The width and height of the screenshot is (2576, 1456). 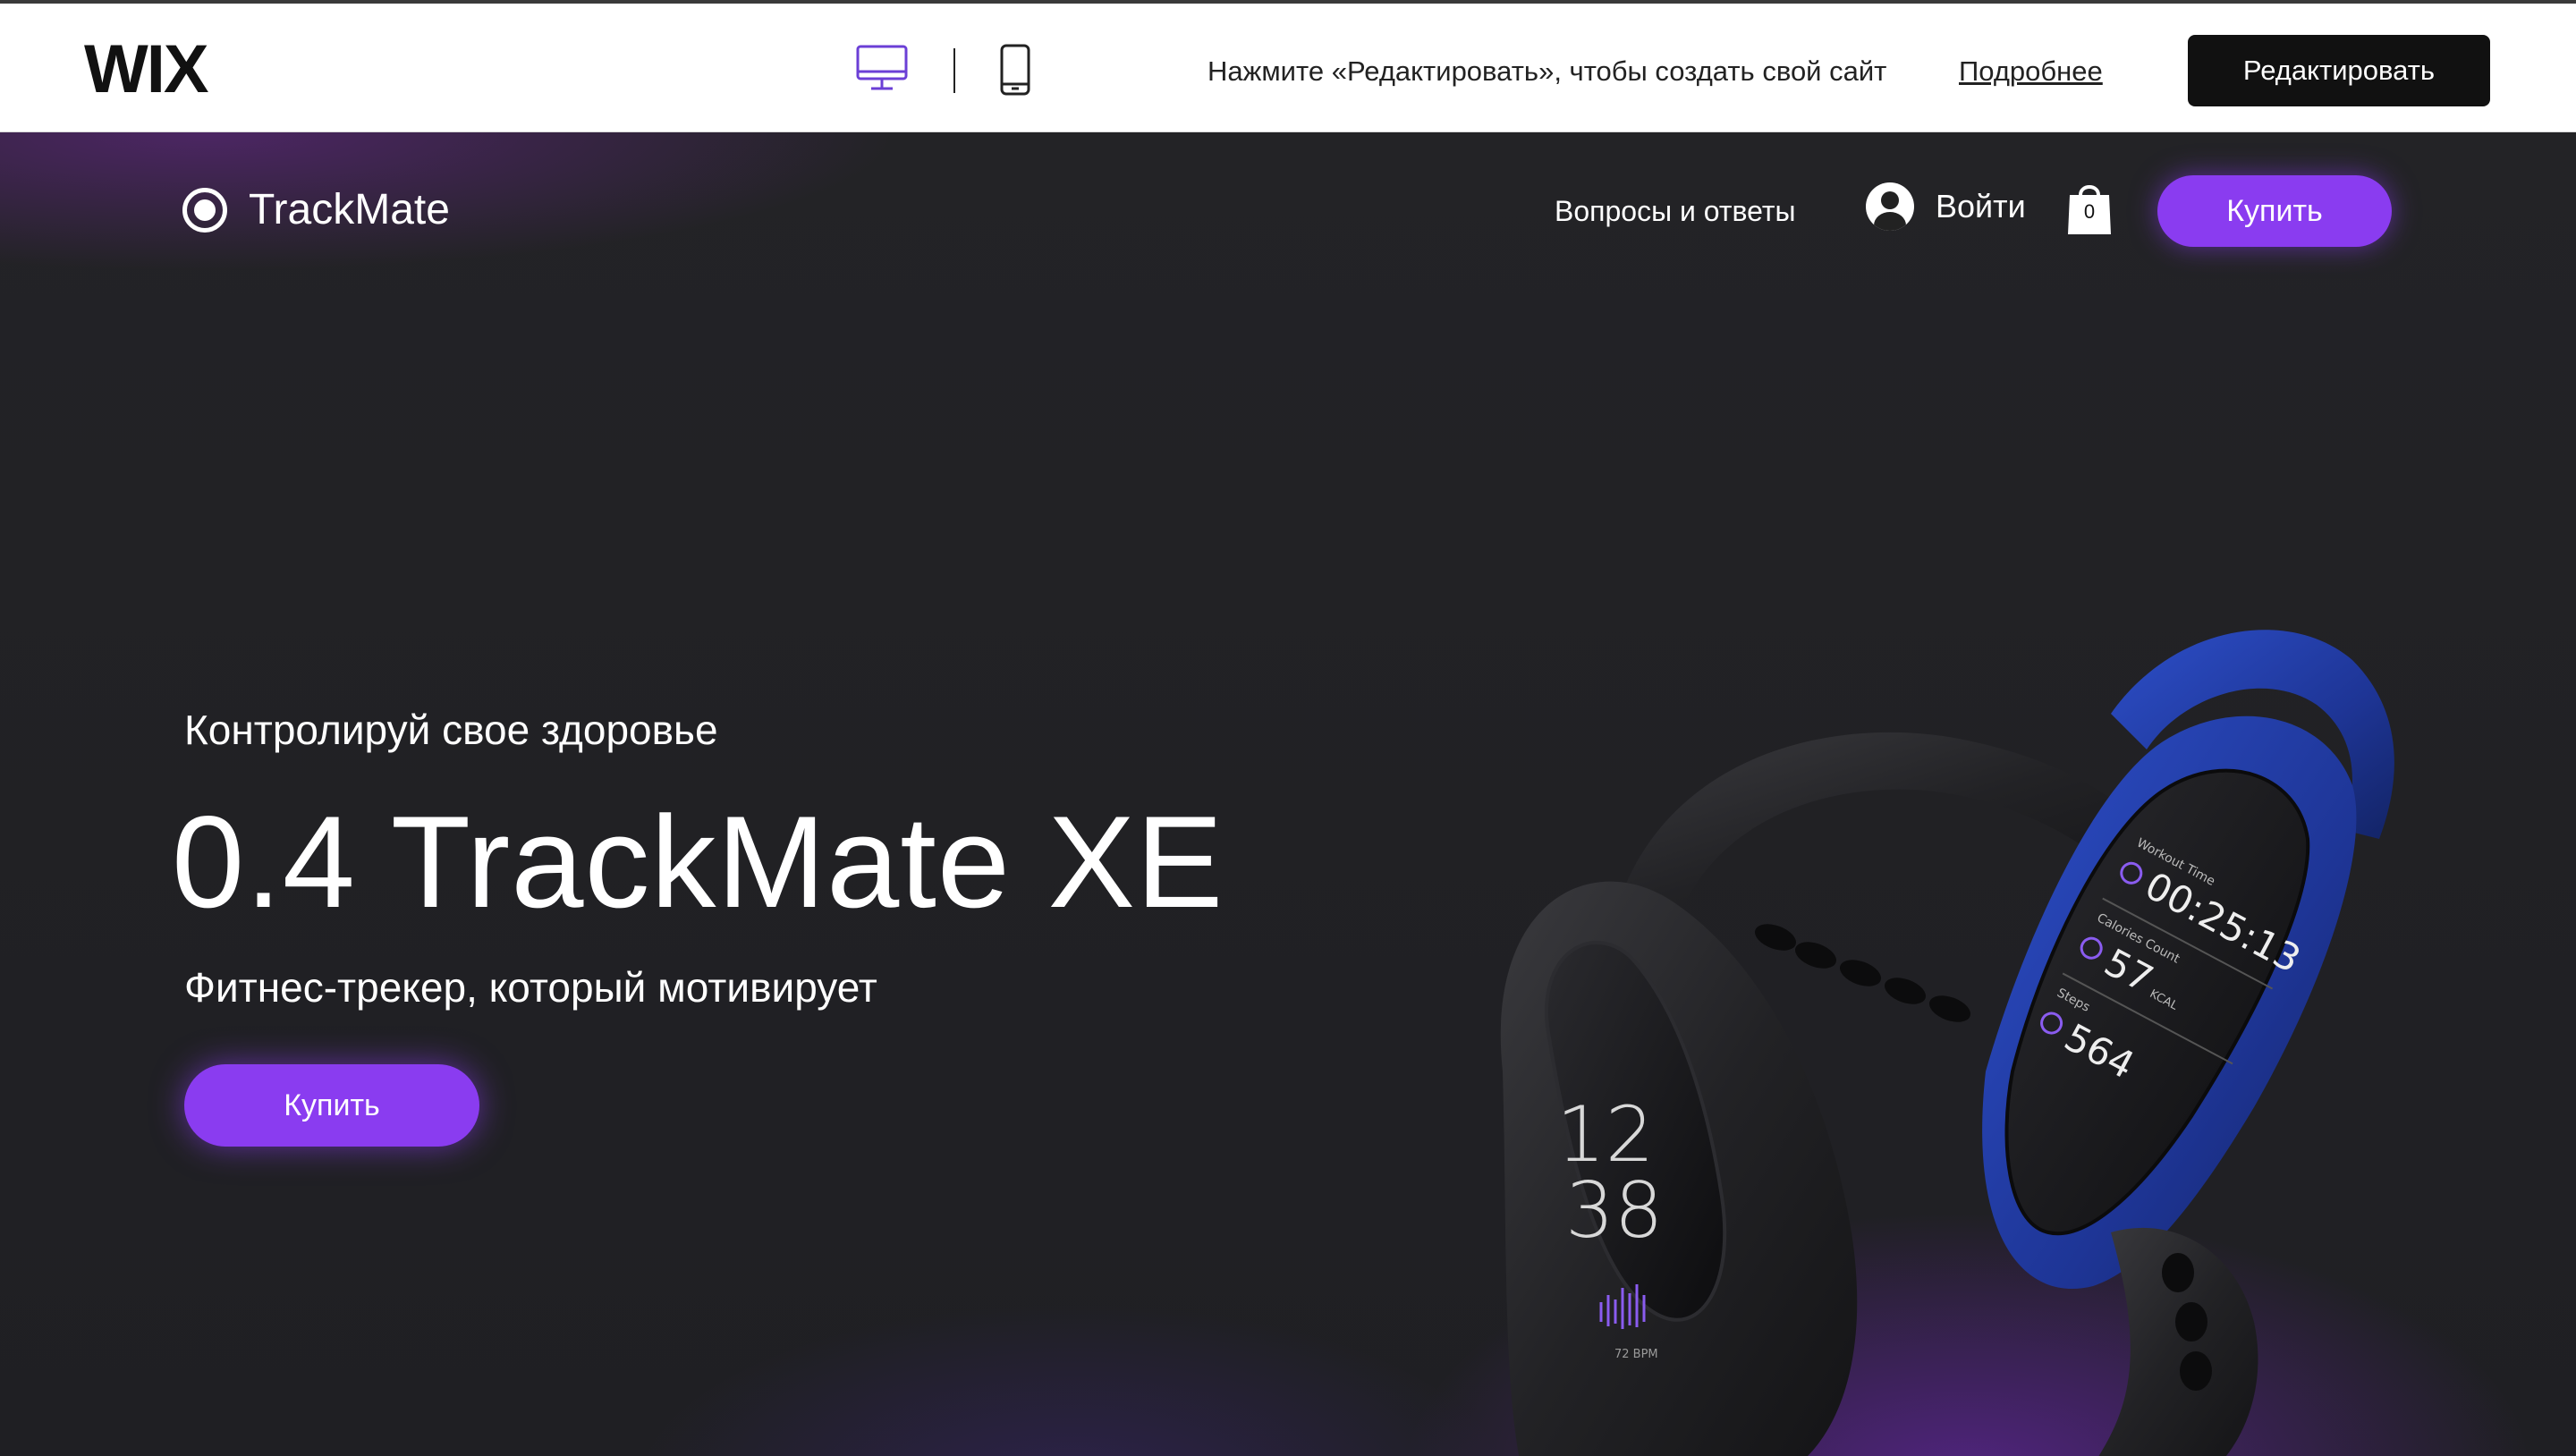 What do you see at coordinates (2274, 211) in the screenshot?
I see `header-buy-button: Купить` at bounding box center [2274, 211].